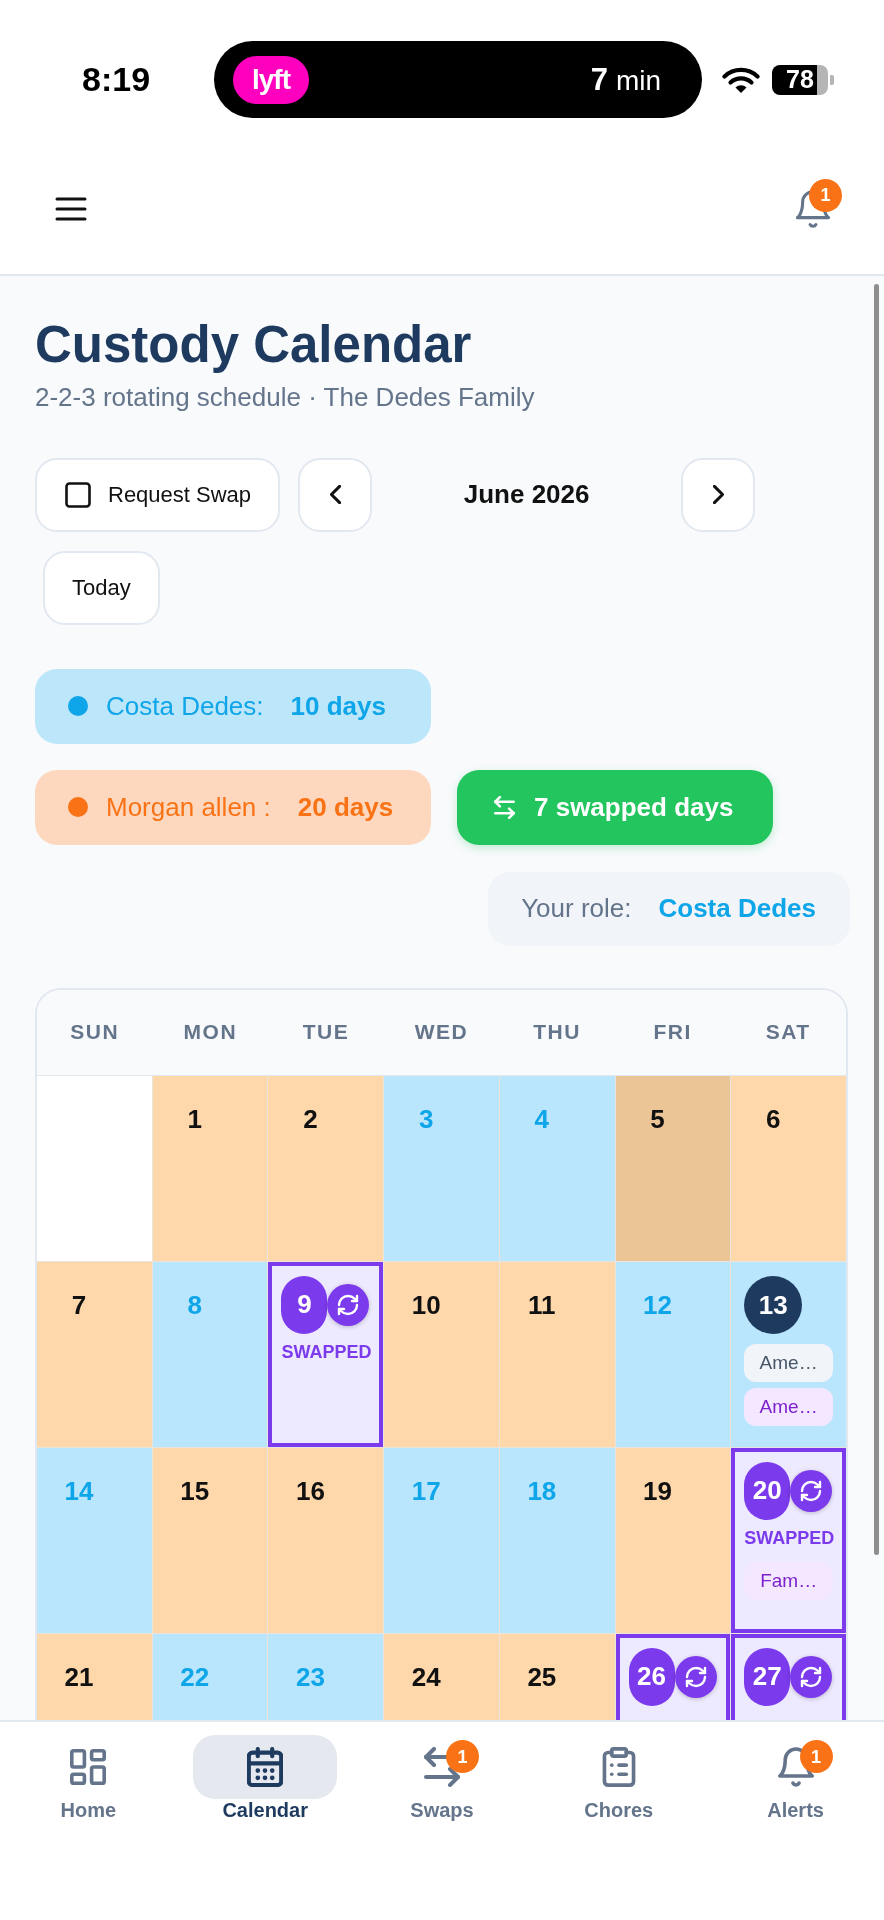 The width and height of the screenshot is (884, 1920). What do you see at coordinates (210, 1032) in the screenshot?
I see `weekday-label: MON` at bounding box center [210, 1032].